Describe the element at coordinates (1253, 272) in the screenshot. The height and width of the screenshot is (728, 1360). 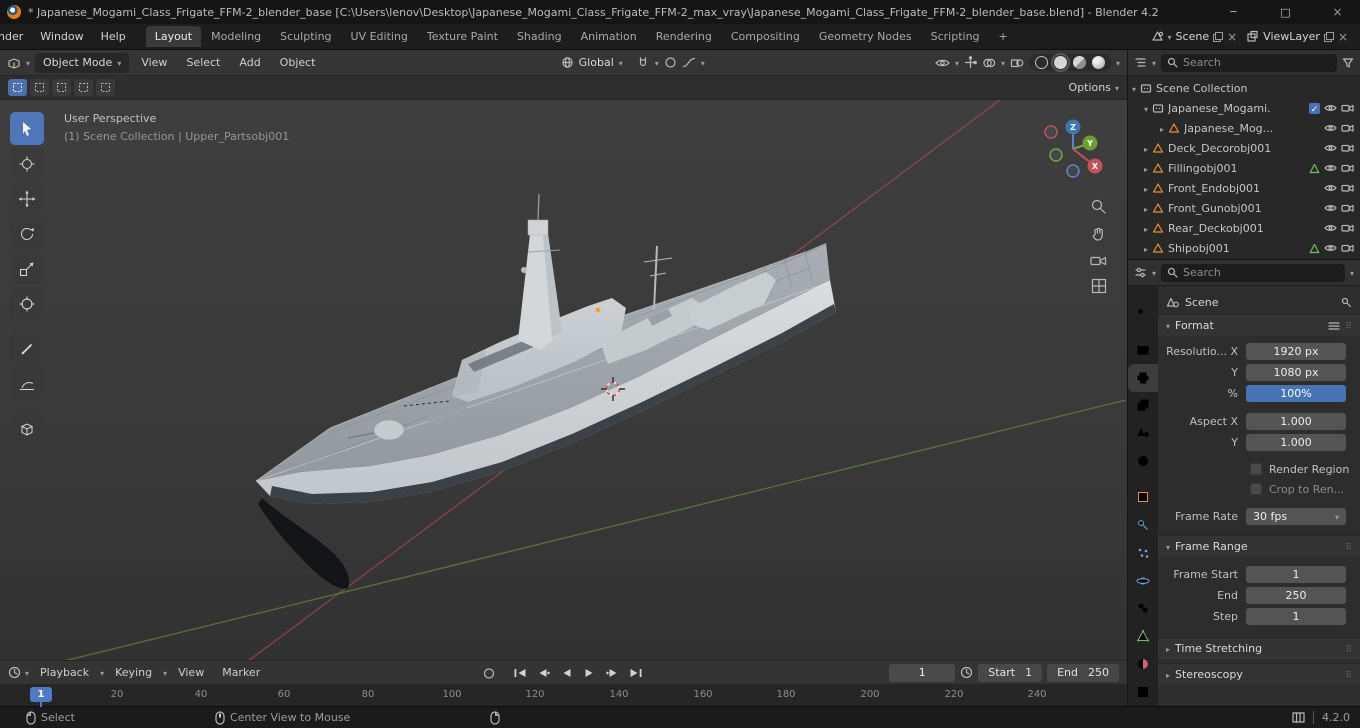
I see `properties-search` at that location.